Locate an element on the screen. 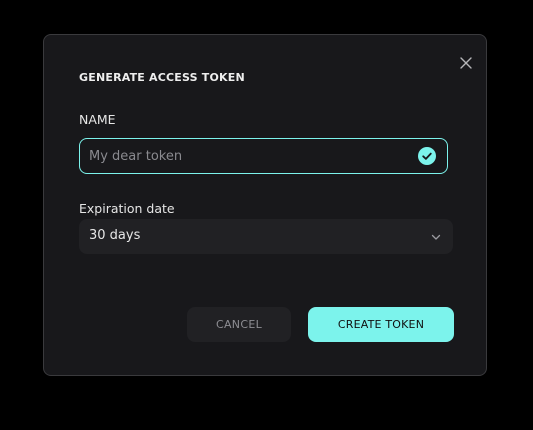  expiration-select: 30 days is located at coordinates (266, 236).